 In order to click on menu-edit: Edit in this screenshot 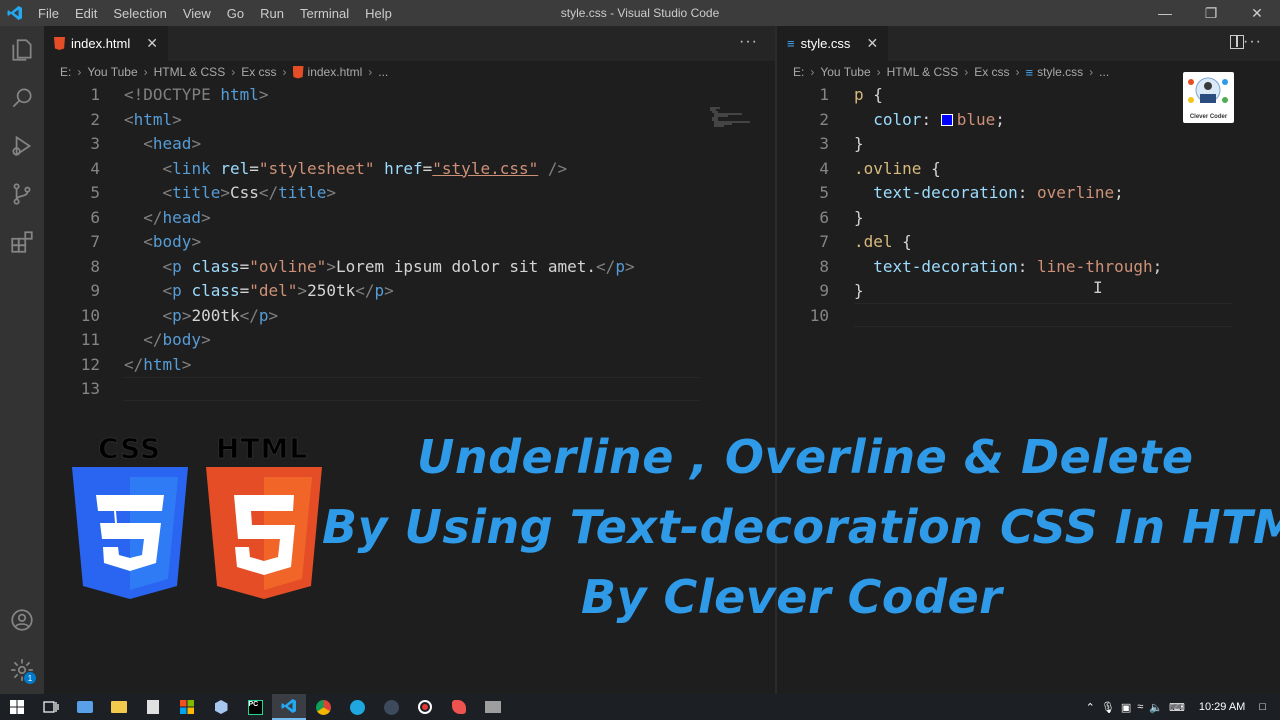, I will do `click(86, 13)`.